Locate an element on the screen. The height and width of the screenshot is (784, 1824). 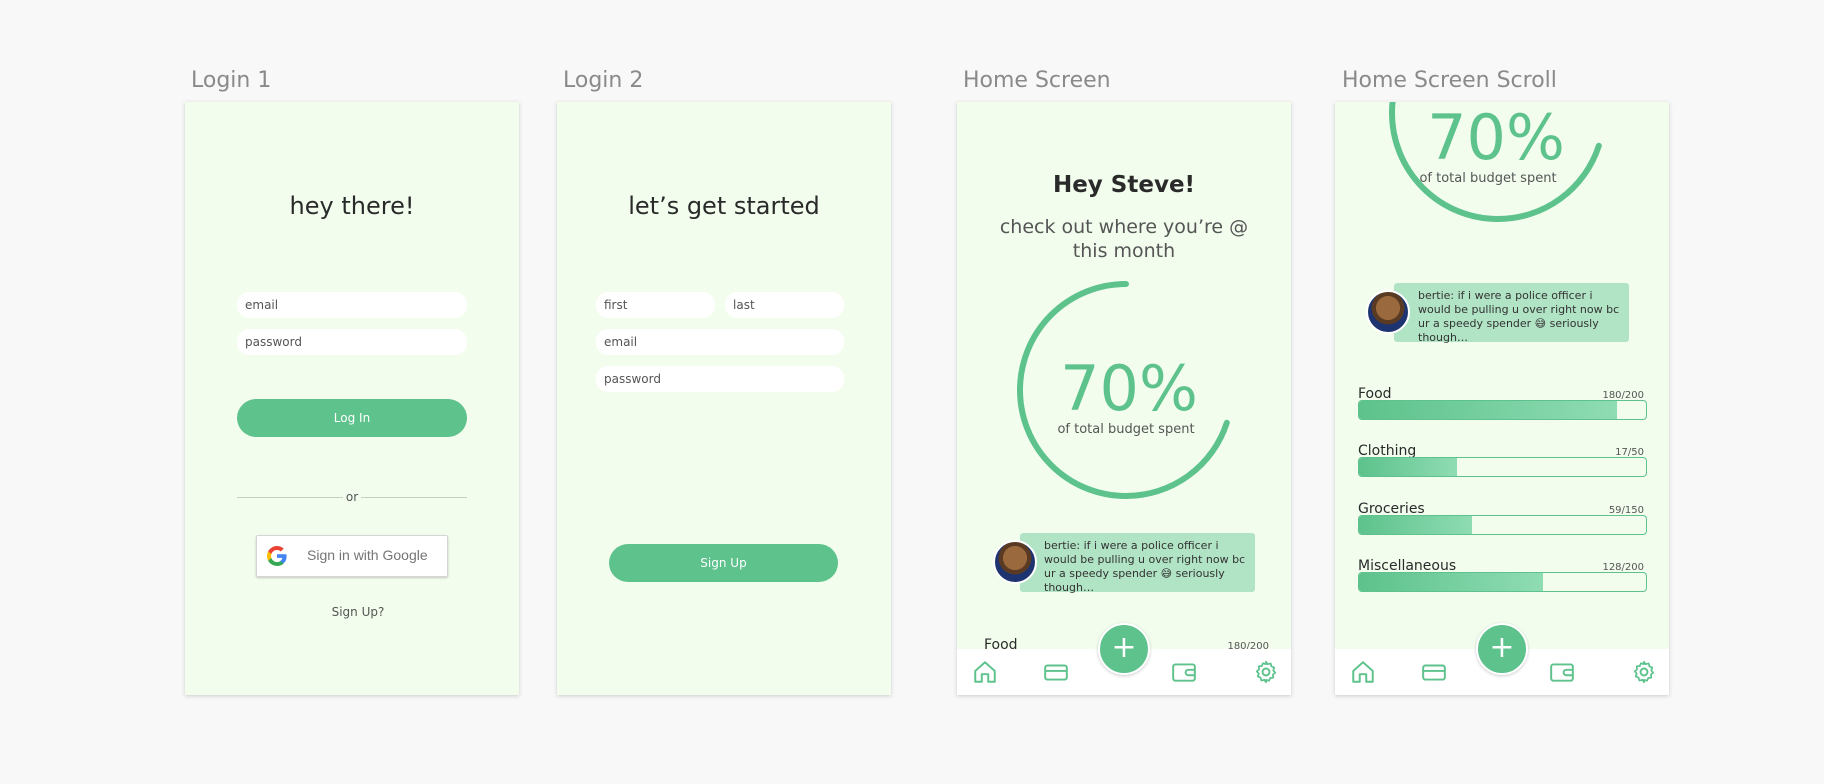
login-button: Log In is located at coordinates (352, 418).